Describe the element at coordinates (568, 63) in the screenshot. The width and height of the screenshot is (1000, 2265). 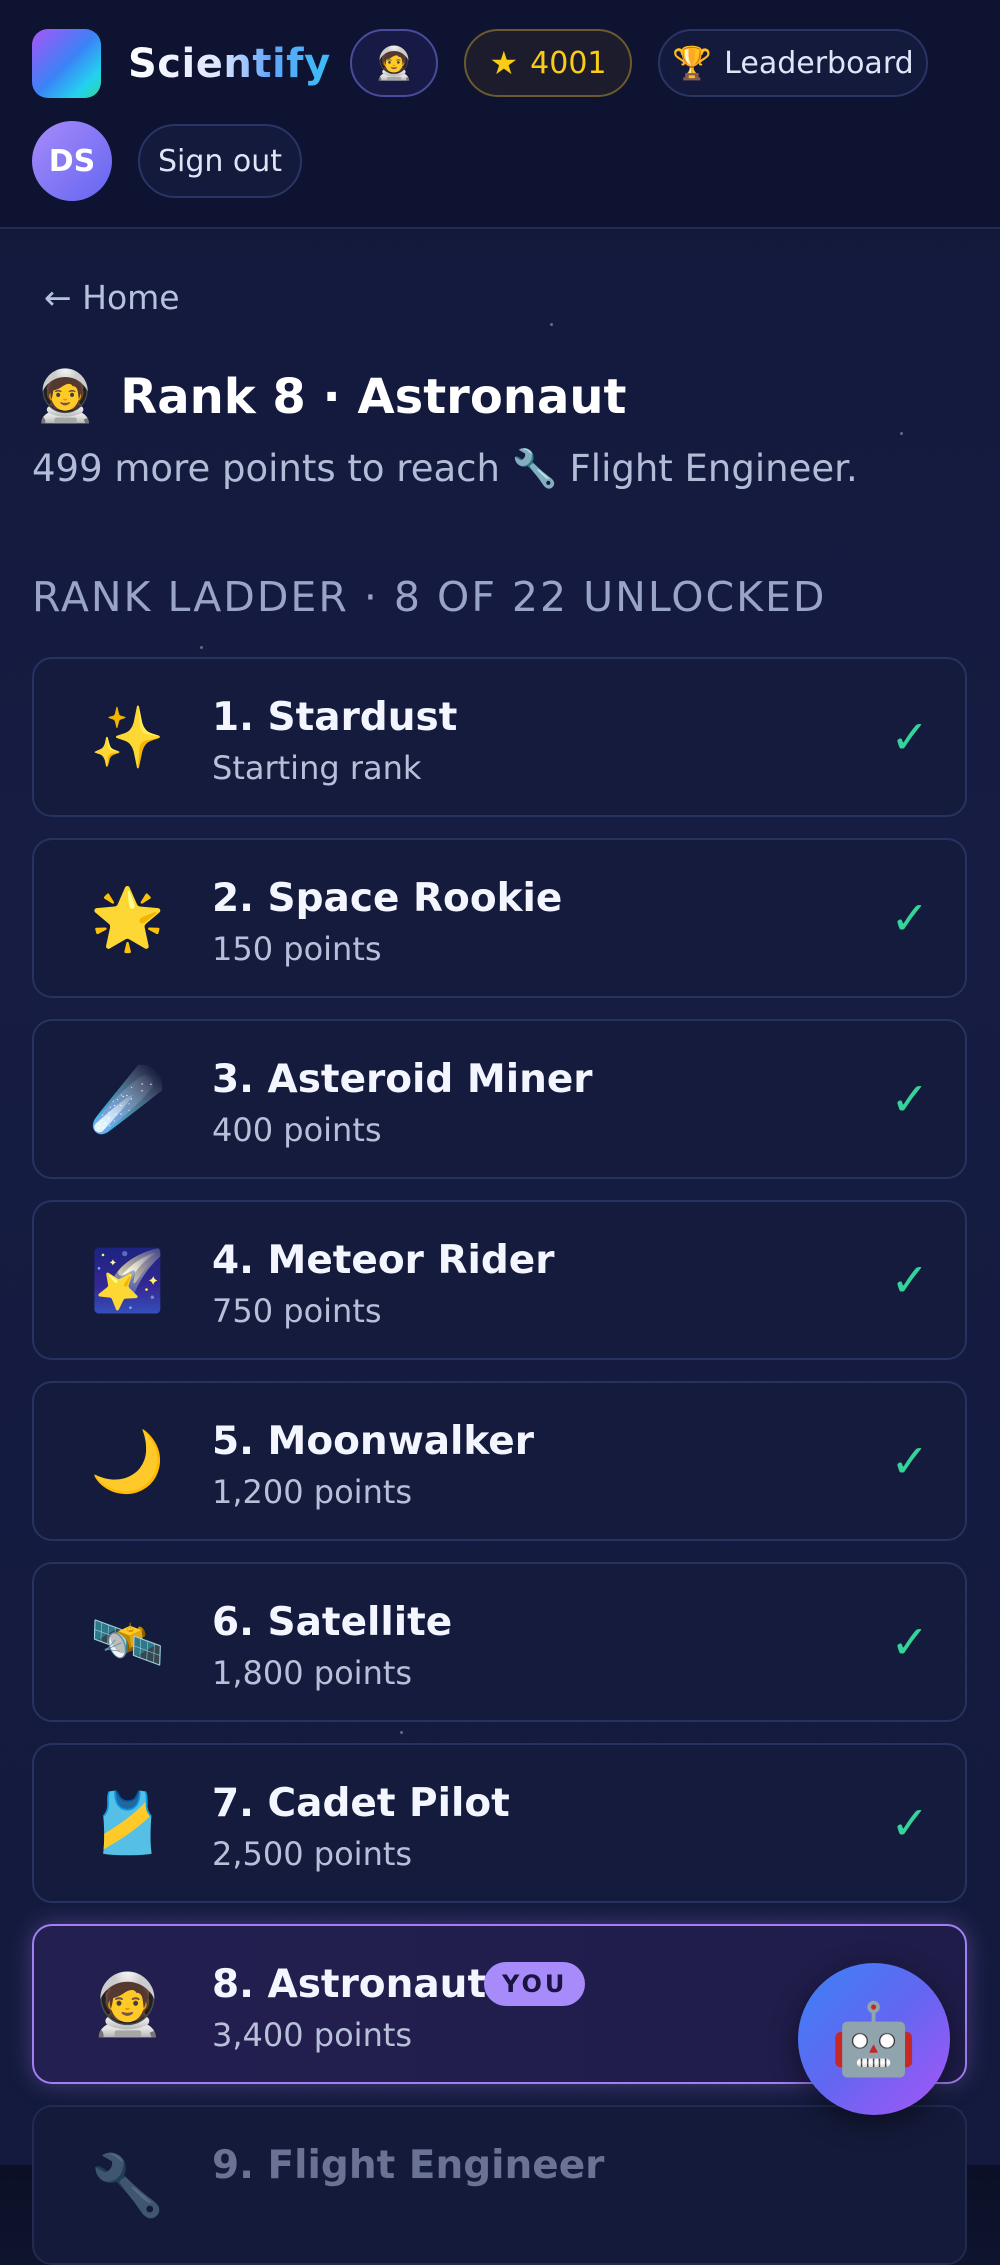
I see `points-value: 4001` at that location.